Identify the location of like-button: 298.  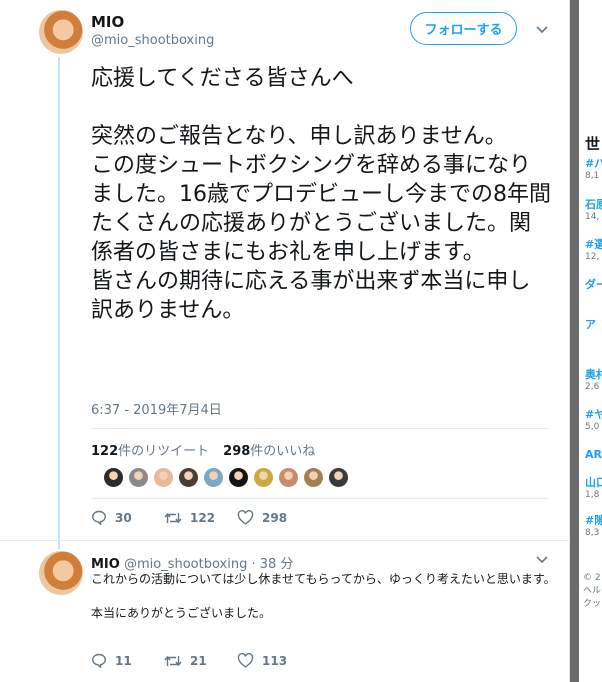
(273, 517).